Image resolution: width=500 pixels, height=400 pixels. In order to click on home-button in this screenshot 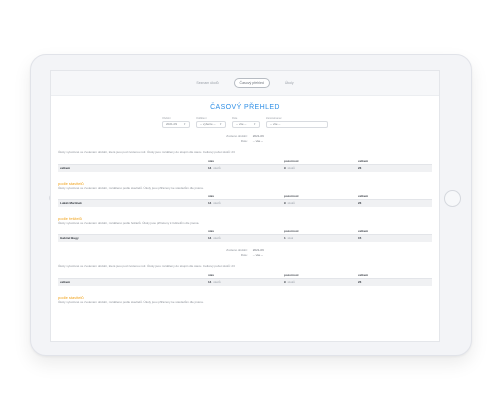, I will do `click(452, 198)`.